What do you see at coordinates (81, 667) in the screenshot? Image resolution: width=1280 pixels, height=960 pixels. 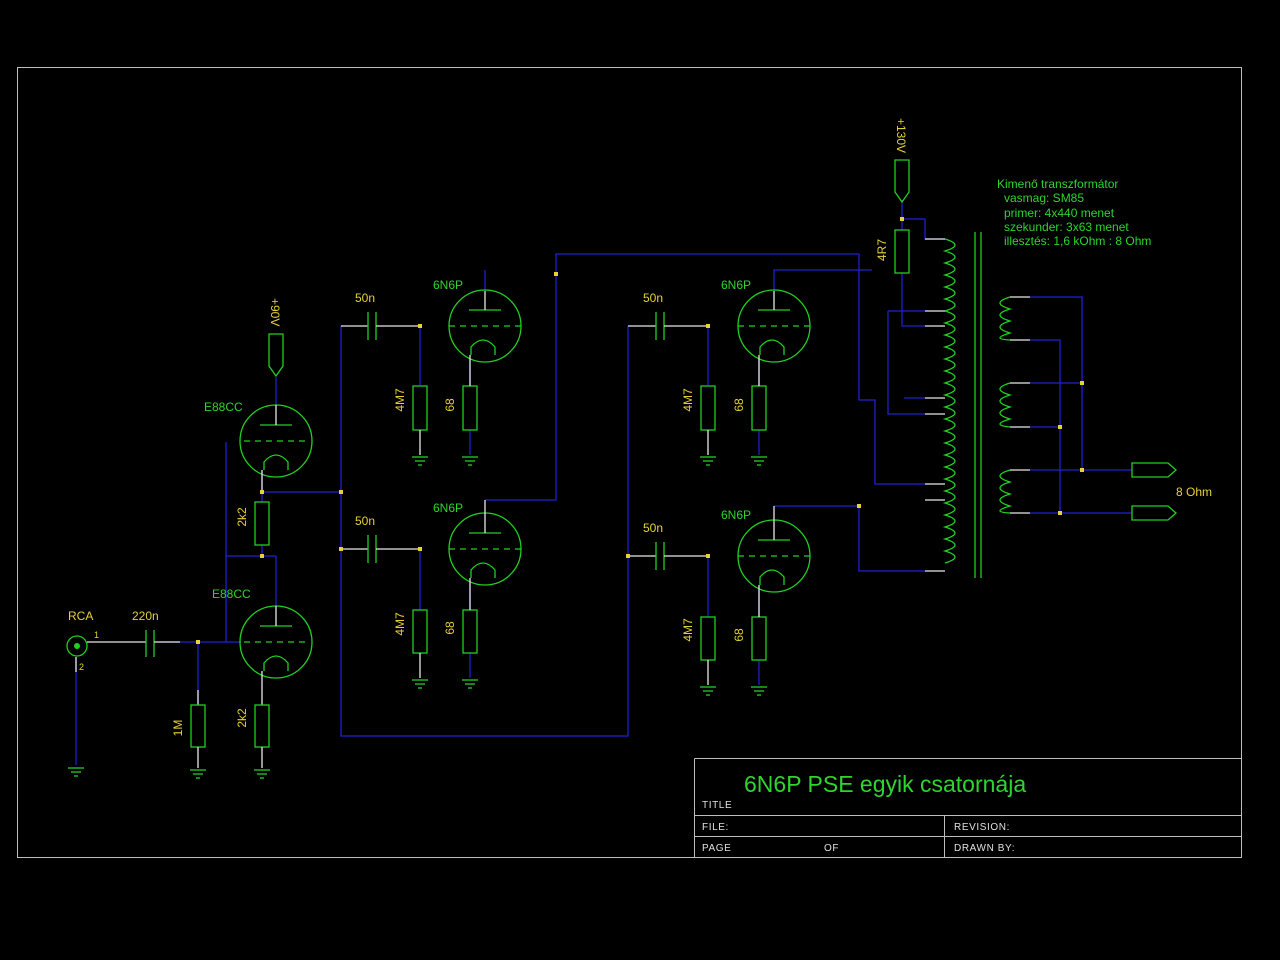 I see `pin2-label: 2` at bounding box center [81, 667].